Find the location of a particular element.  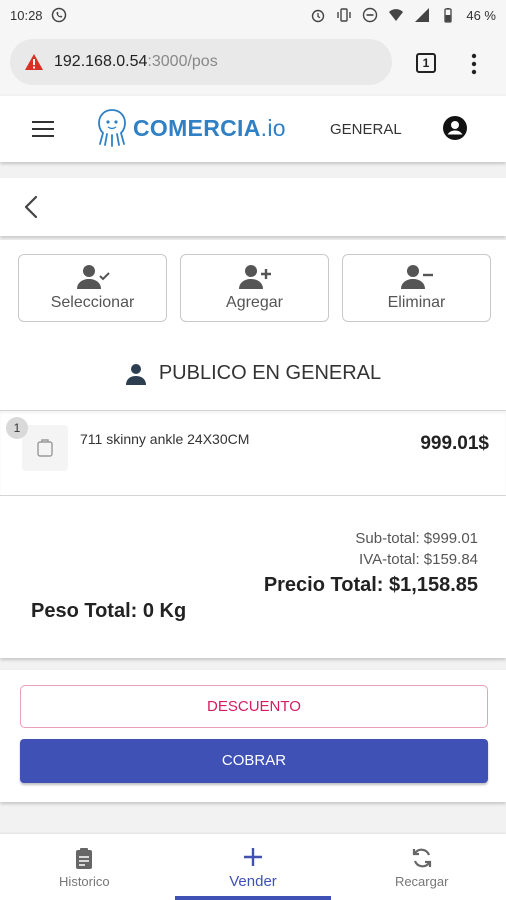

warning-icon is located at coordinates (34, 62).